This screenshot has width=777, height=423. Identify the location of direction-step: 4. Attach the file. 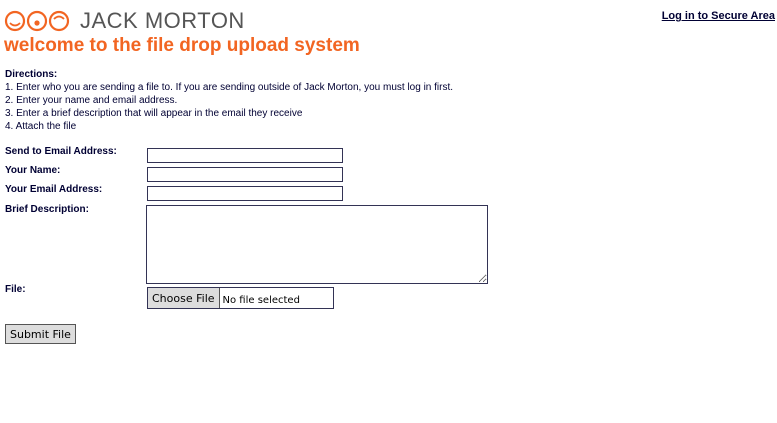
(41, 126).